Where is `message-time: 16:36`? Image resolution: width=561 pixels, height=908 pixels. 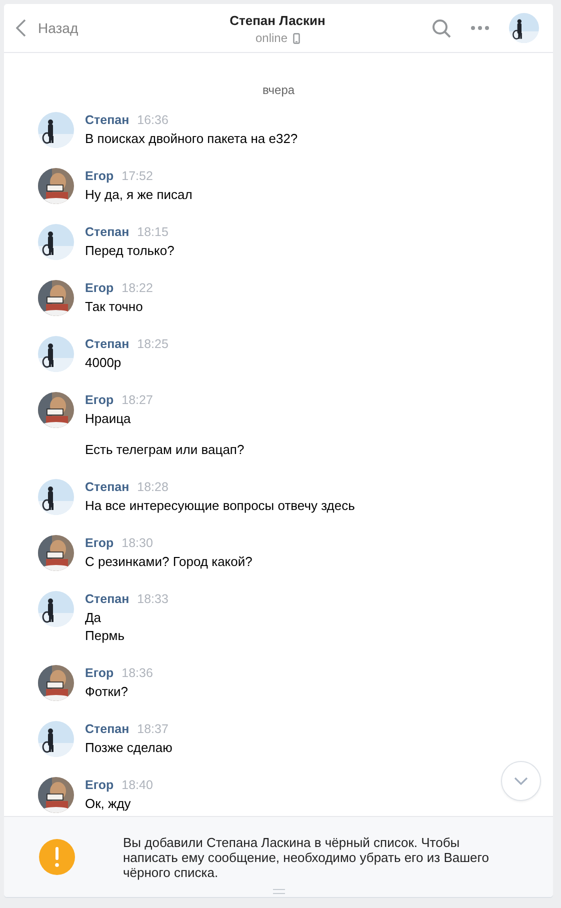
message-time: 16:36 is located at coordinates (152, 120).